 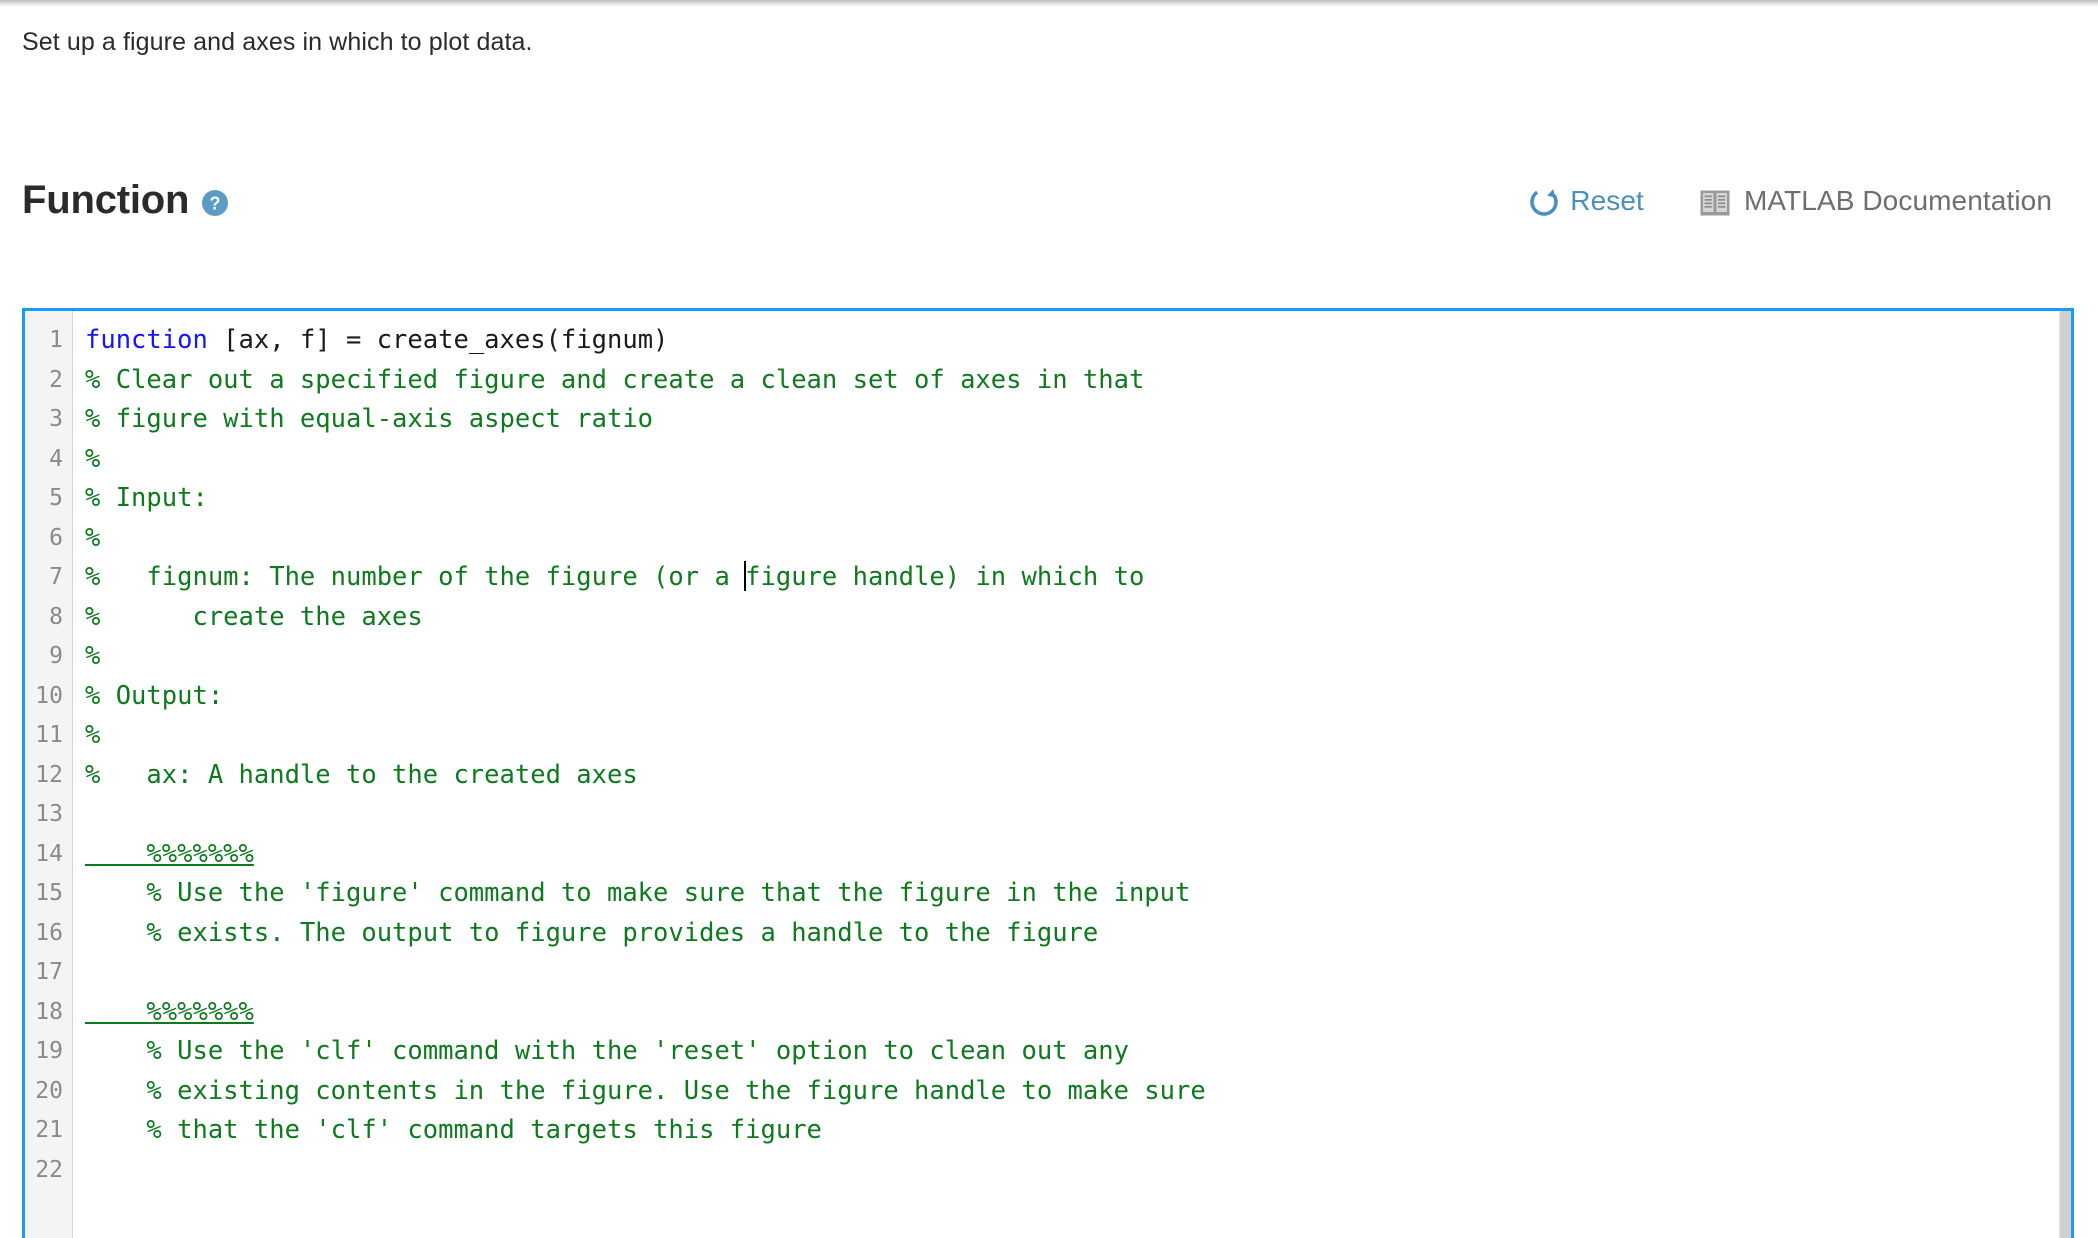 What do you see at coordinates (1049, 208) in the screenshot?
I see `function-header: Function ? Reset MATLAB Documentation` at bounding box center [1049, 208].